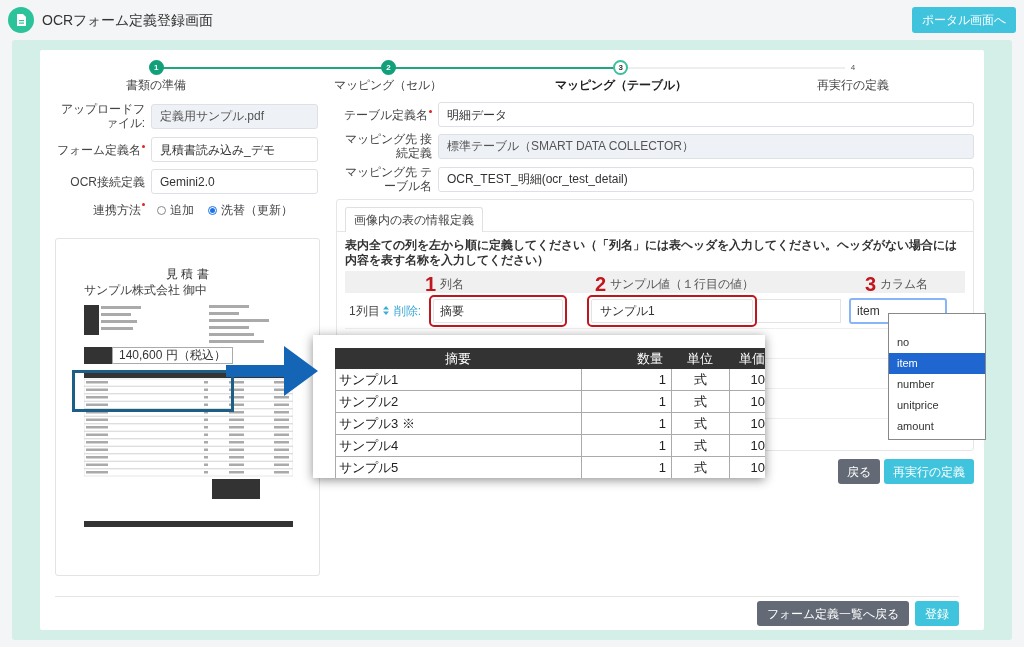 The image size is (1024, 647). Describe the element at coordinates (234, 181) in the screenshot. I see `text-field: Gemini2.0` at that location.